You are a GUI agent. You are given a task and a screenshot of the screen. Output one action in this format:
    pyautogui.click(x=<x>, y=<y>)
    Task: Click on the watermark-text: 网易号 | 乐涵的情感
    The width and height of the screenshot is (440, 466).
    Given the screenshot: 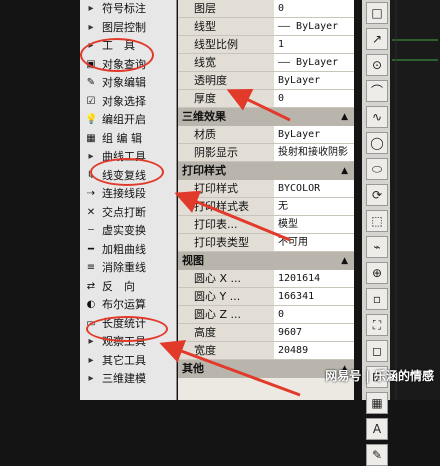 What is the action you would take?
    pyautogui.click(x=379, y=376)
    